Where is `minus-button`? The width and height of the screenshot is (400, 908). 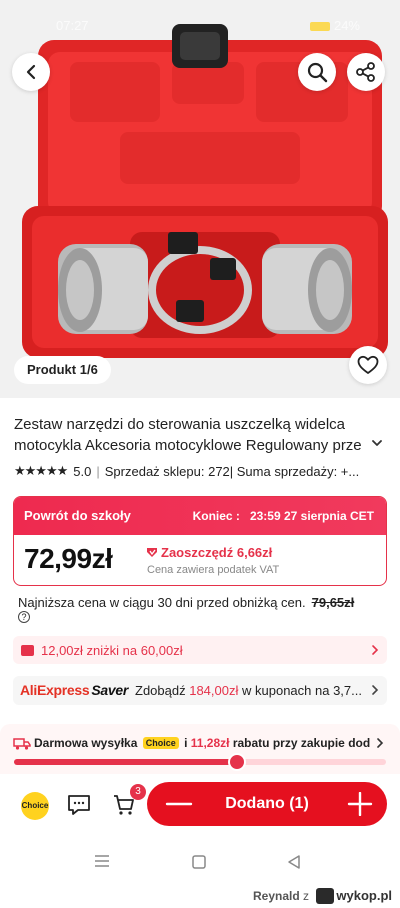 minus-button is located at coordinates (179, 804).